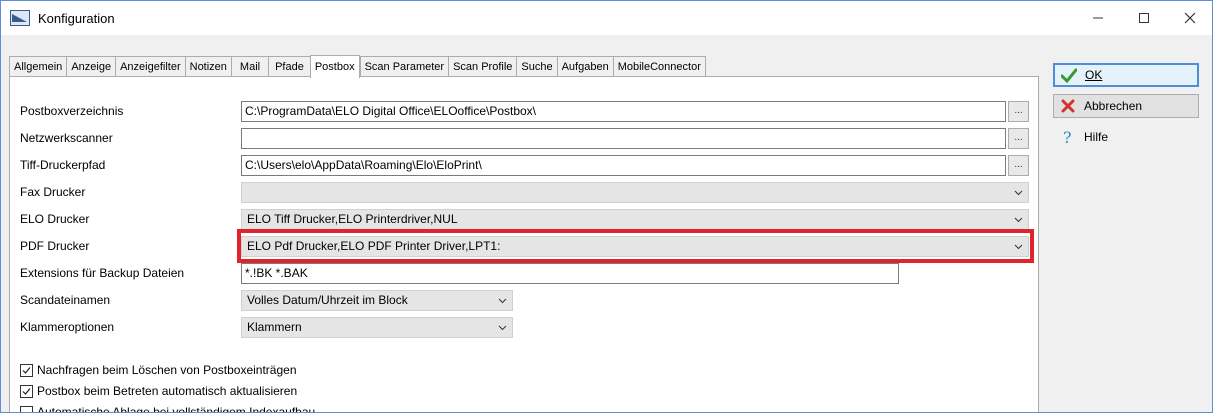 The height and width of the screenshot is (413, 1213). Describe the element at coordinates (635, 219) in the screenshot. I see `elo-printer-select: ELO Tiff Drucker,ELO Printerdriver,NUL` at that location.